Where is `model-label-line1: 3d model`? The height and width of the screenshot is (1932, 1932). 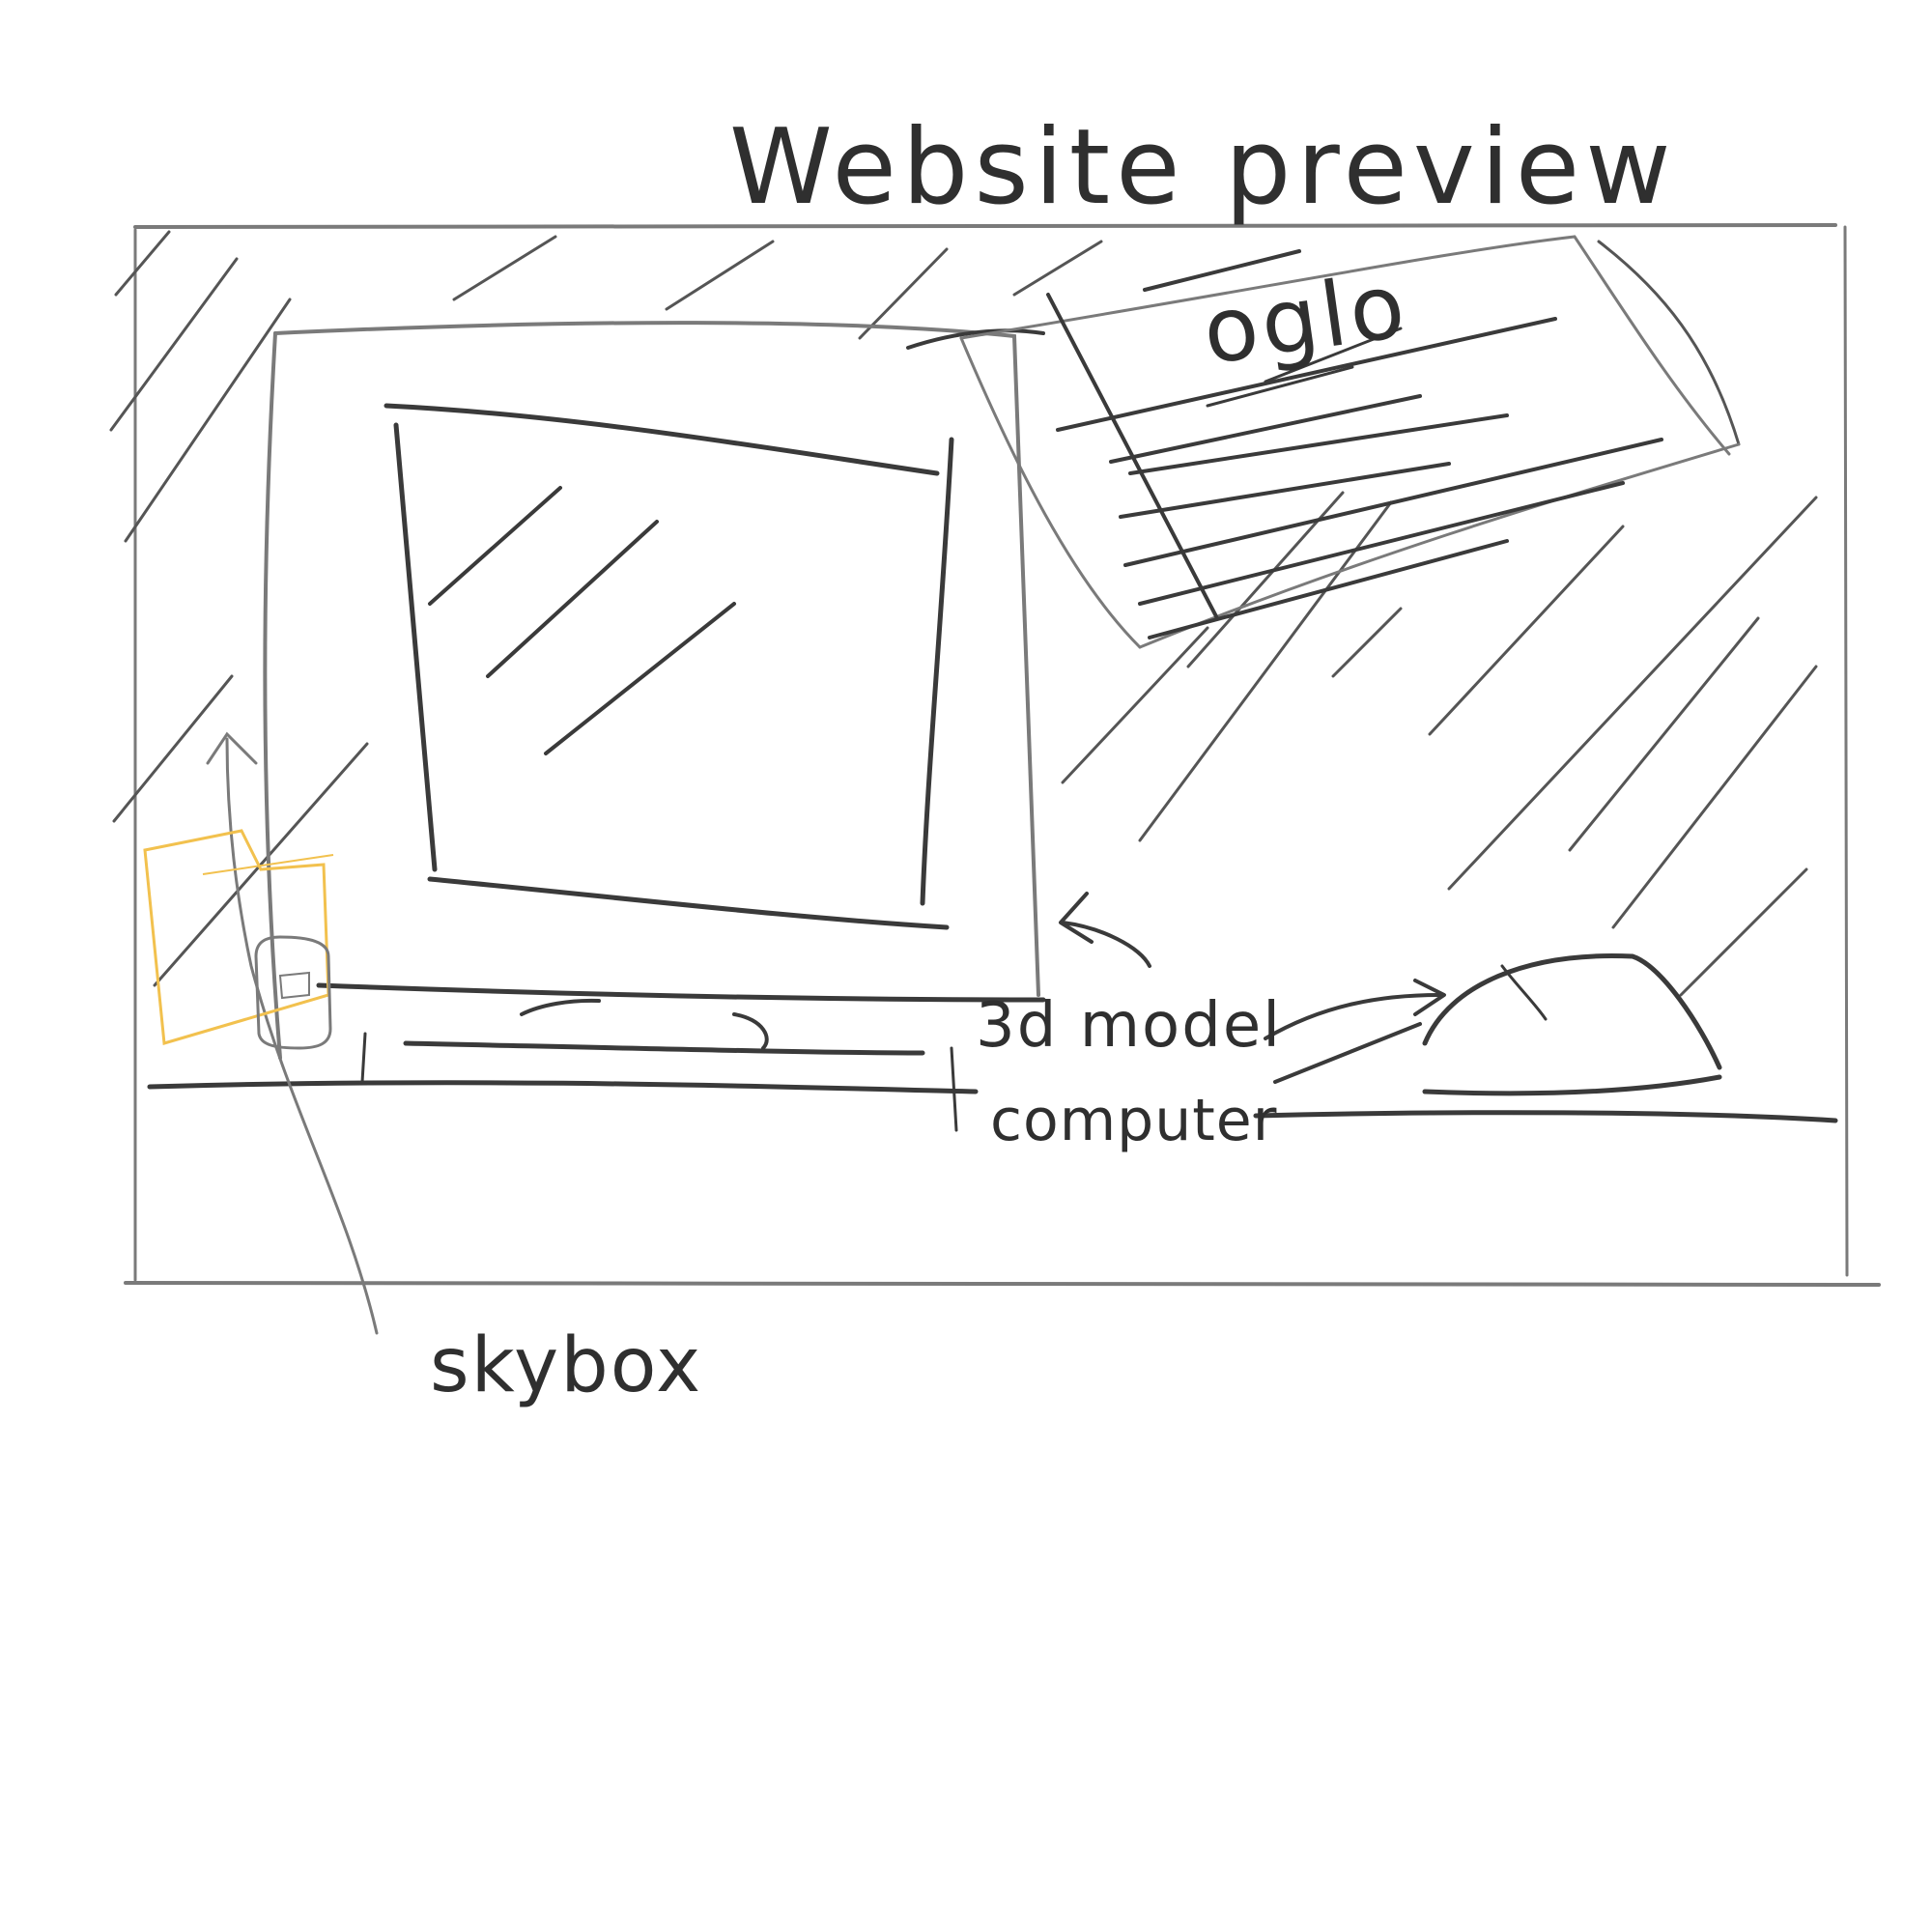 model-label-line1: 3d model is located at coordinates (1129, 1026).